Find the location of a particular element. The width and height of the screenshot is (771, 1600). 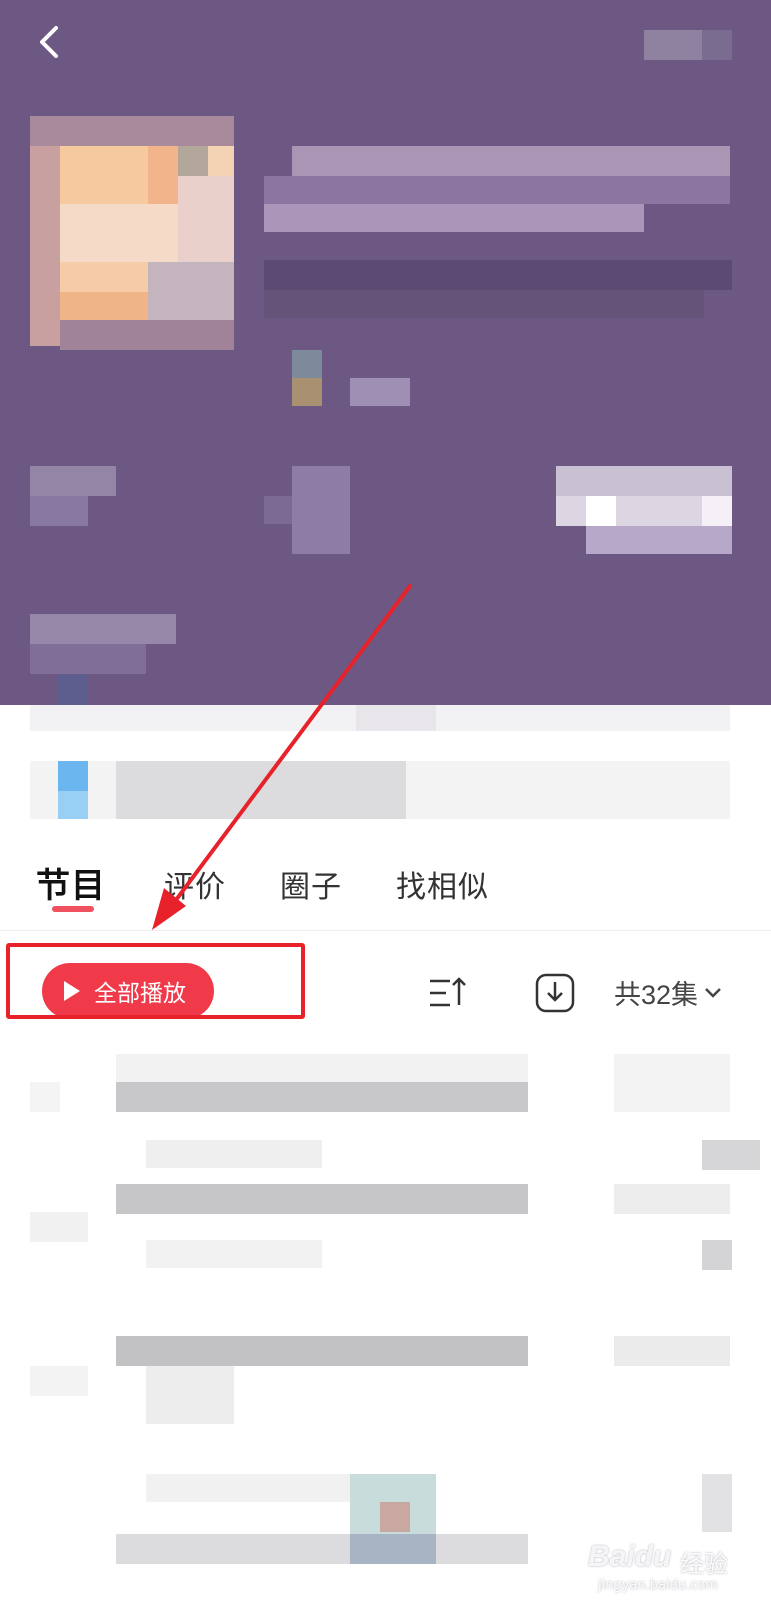

watermark-cn: 经验 is located at coordinates (704, 1564).